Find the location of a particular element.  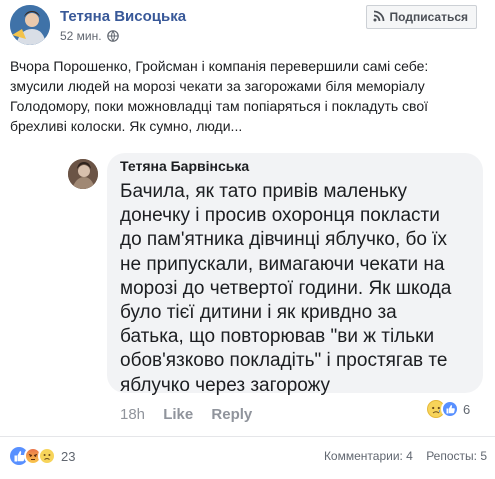

comment-reactions: 6 is located at coordinates (448, 409).